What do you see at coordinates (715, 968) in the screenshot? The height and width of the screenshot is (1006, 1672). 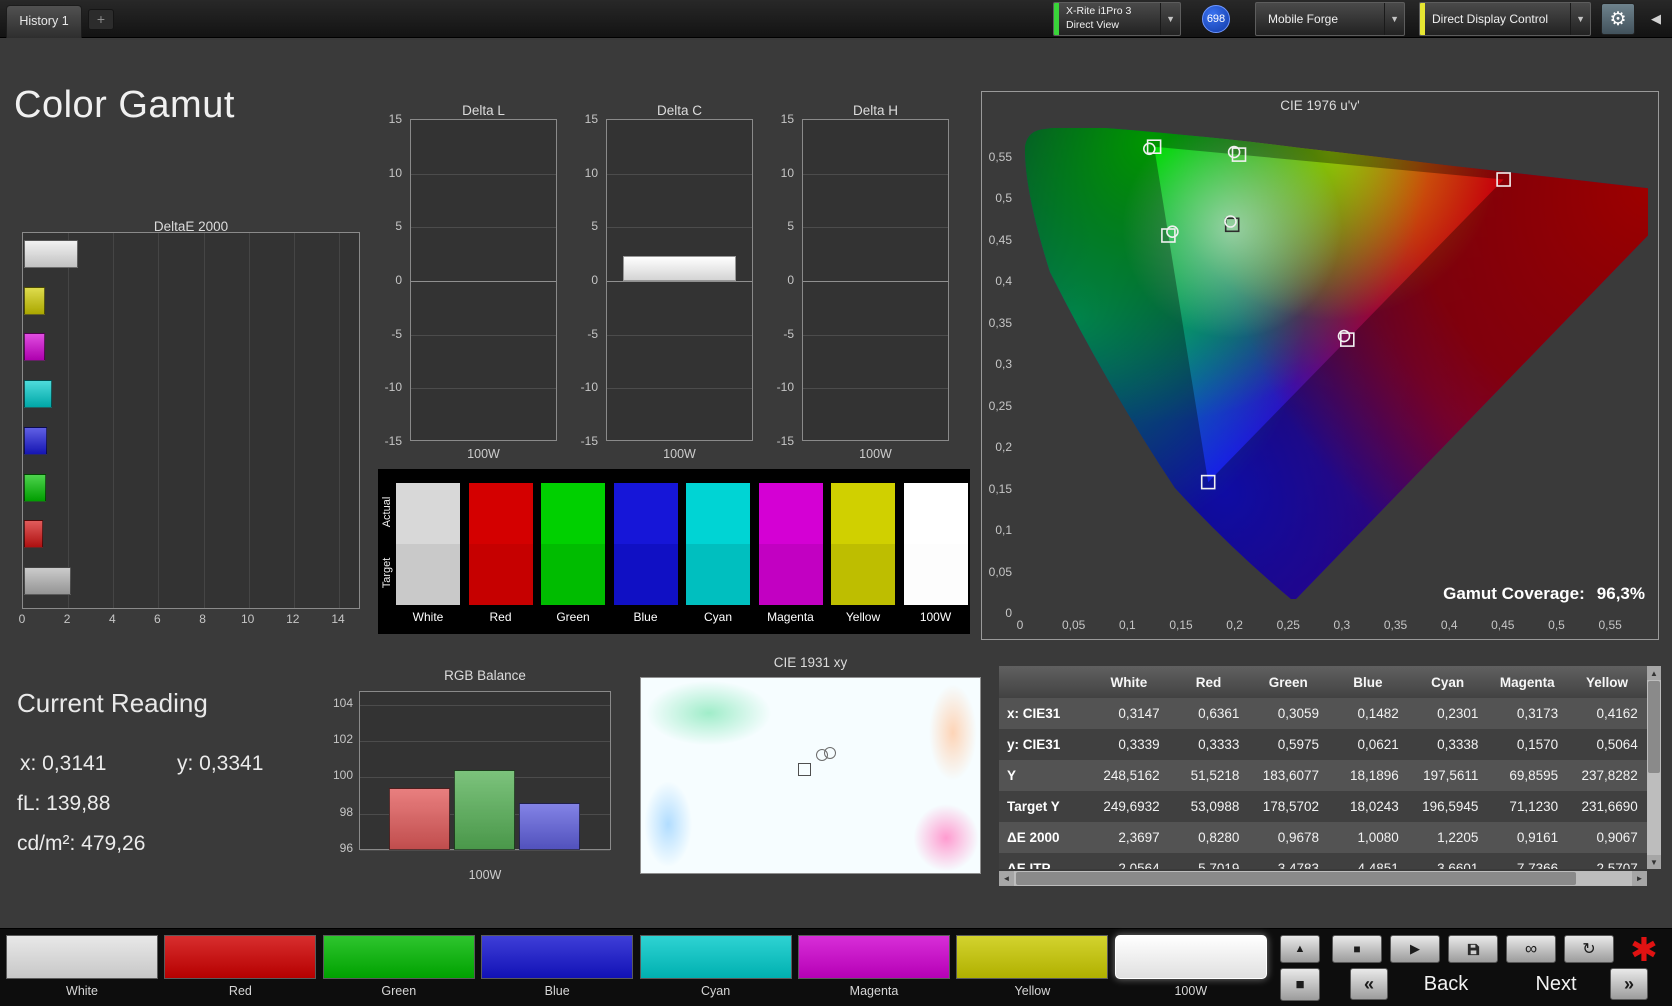 I see `patch-button-cyan: Cyan` at bounding box center [715, 968].